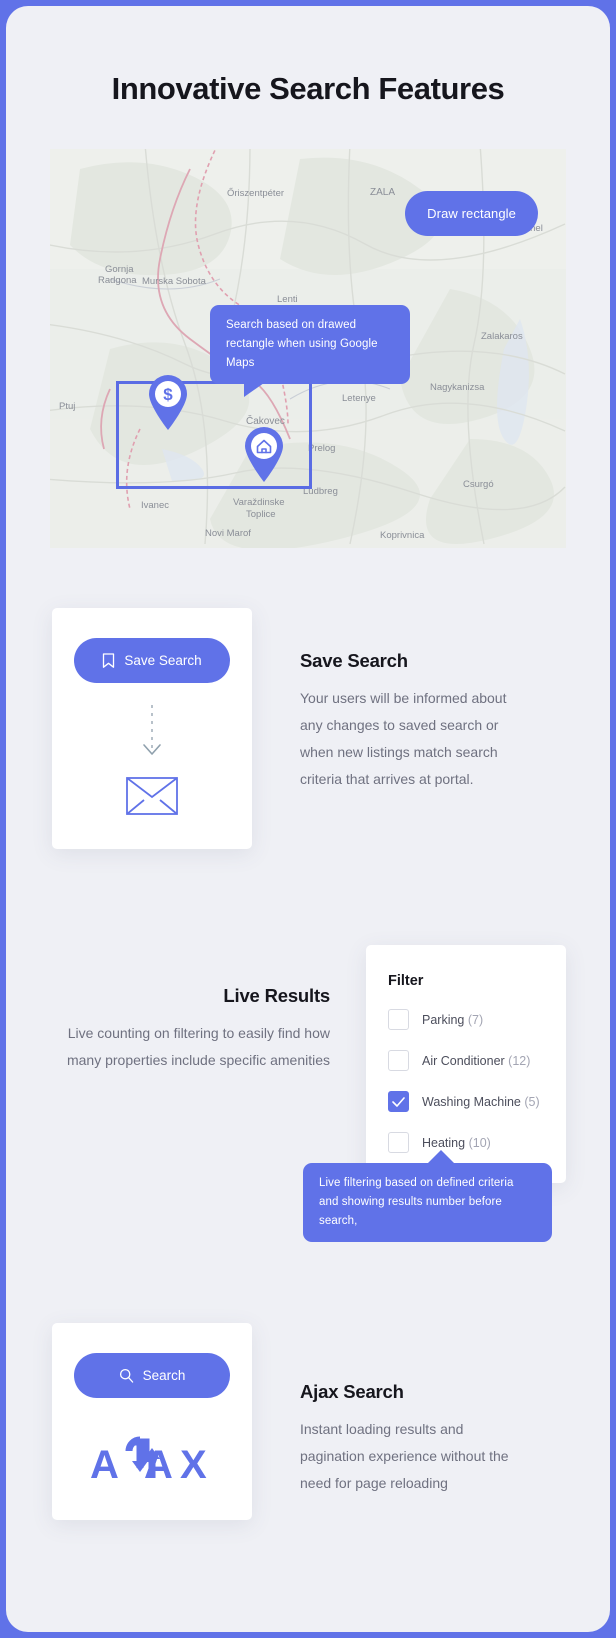 This screenshot has height=1638, width=616. What do you see at coordinates (354, 660) in the screenshot?
I see `save-search-heading: Save Search` at bounding box center [354, 660].